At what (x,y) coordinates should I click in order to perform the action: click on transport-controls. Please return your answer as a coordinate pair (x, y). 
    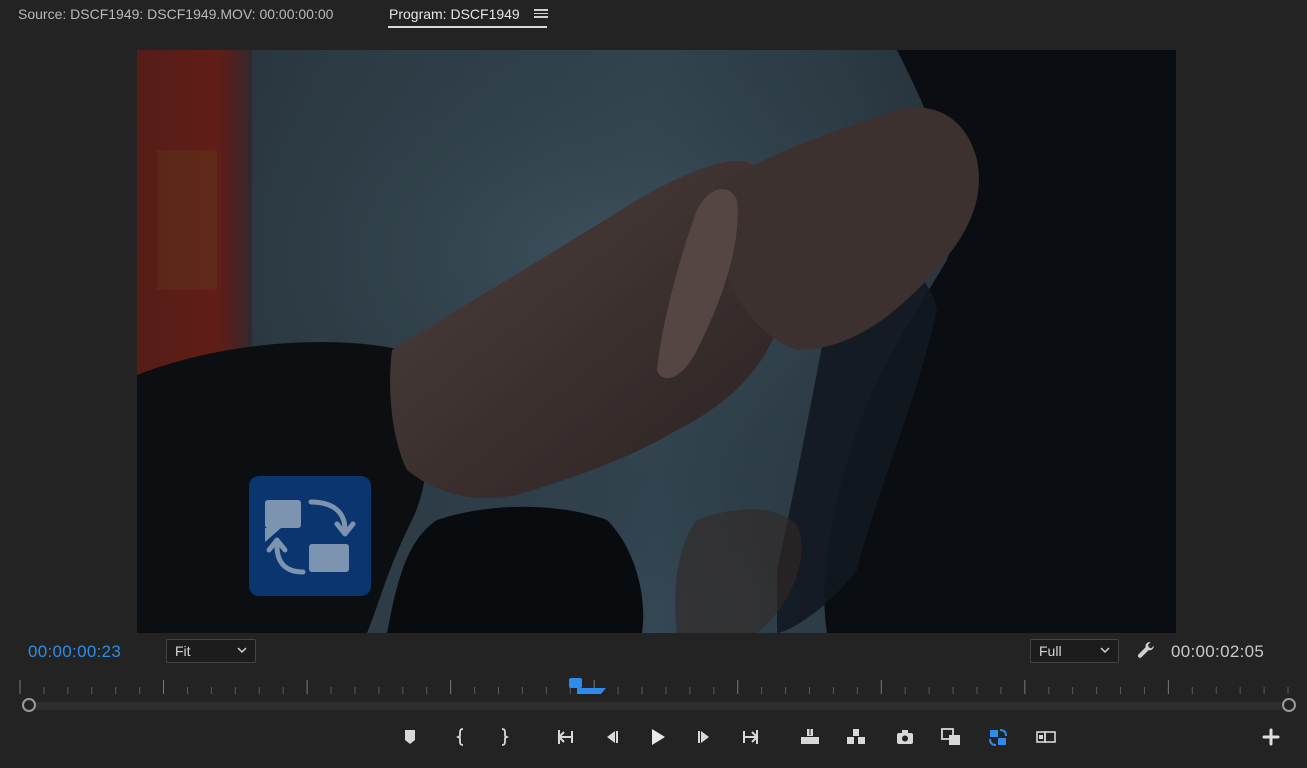
    Looking at the image, I should click on (653, 737).